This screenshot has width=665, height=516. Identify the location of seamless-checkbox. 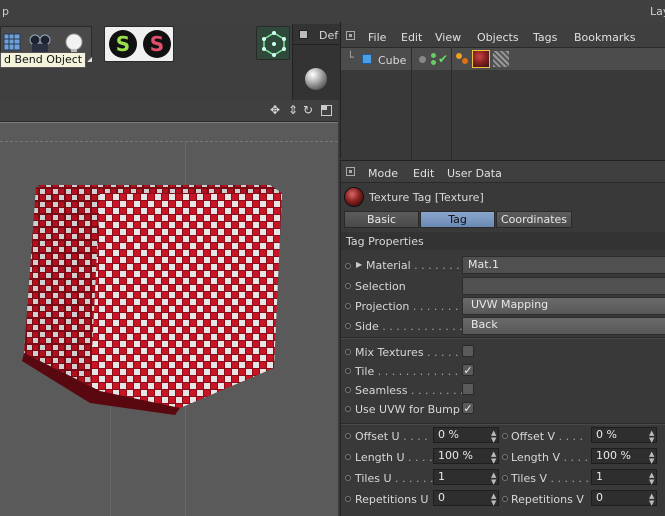
(468, 389).